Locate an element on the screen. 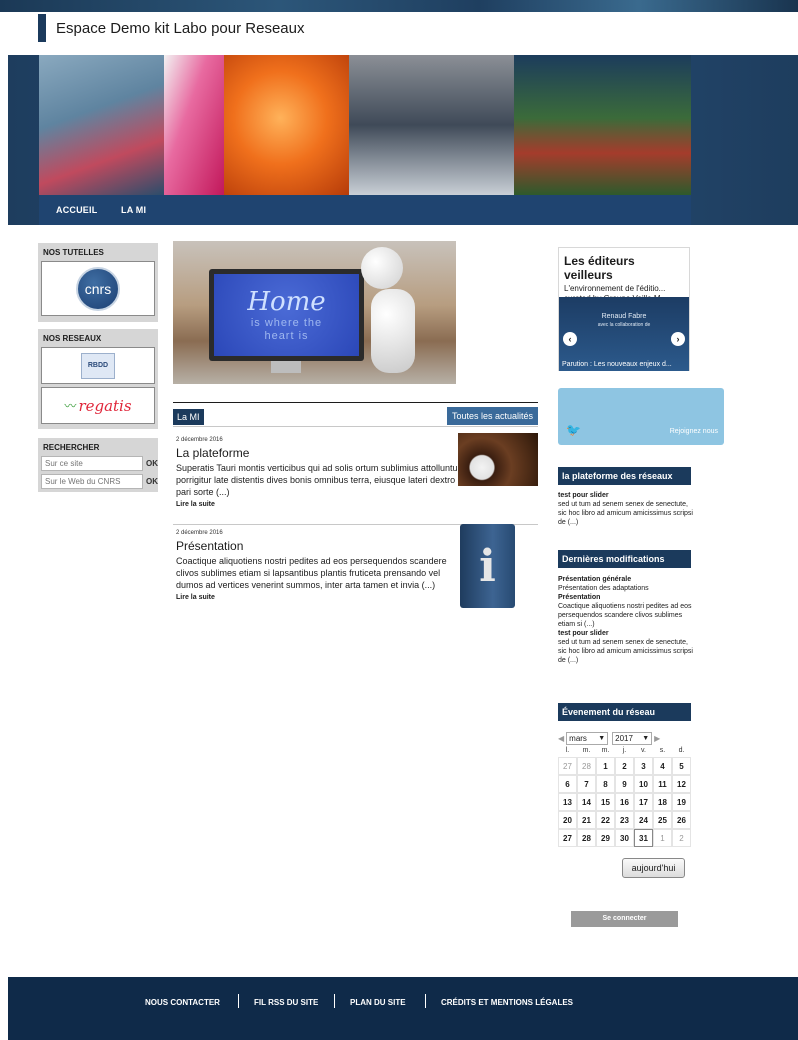 This screenshot has width=798, height=1040. hero-line-2: heart is is located at coordinates (286, 336).